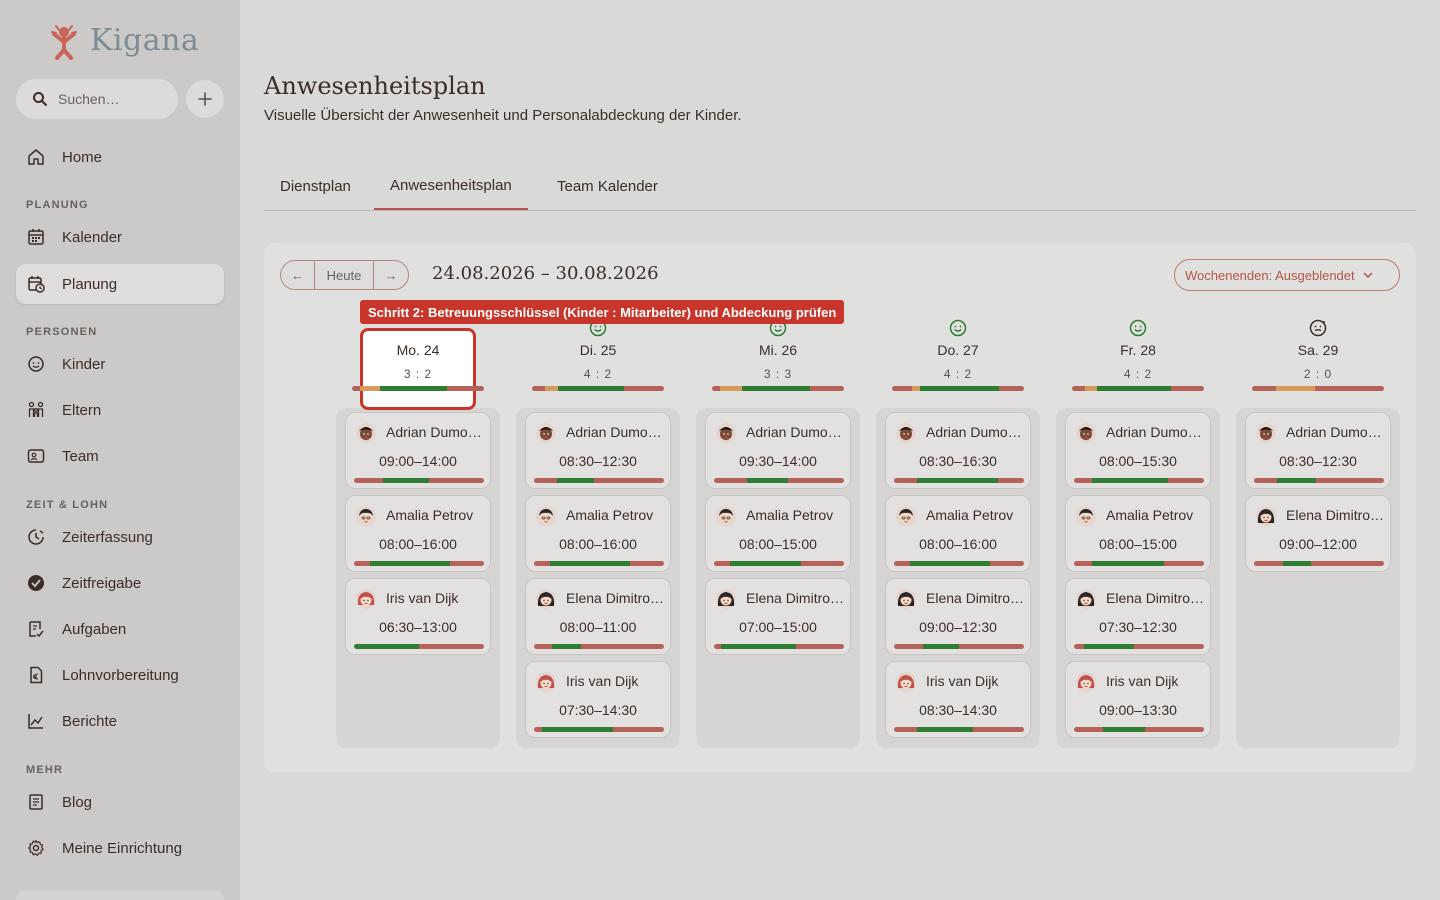  Describe the element at coordinates (123, 40) in the screenshot. I see `app-logo: Kigana` at that location.